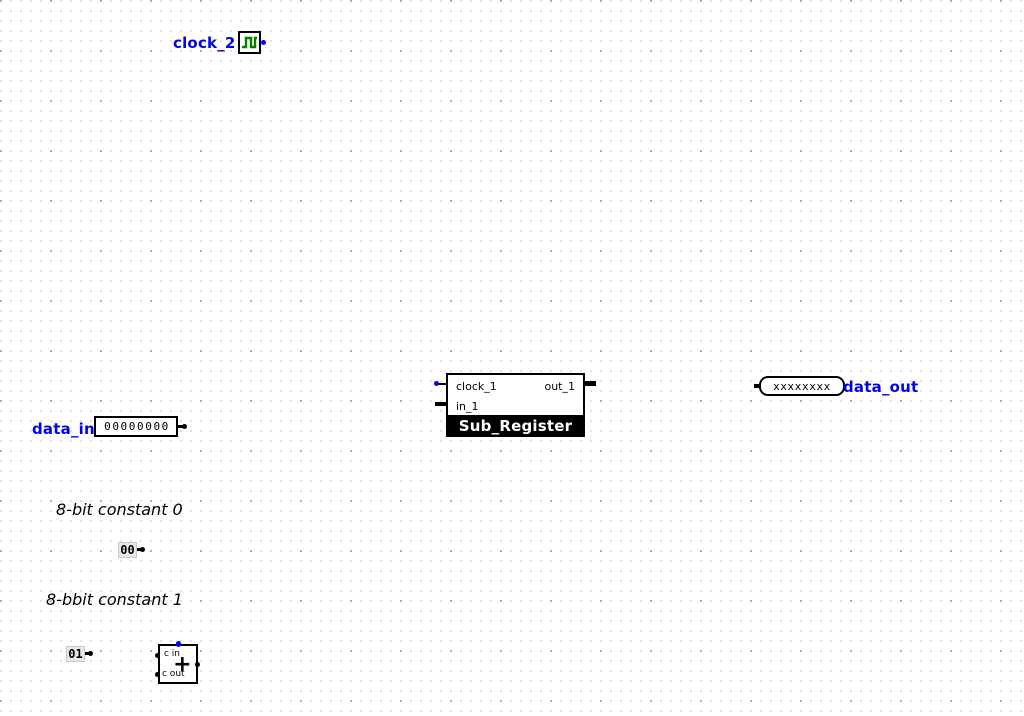  What do you see at coordinates (136, 426) in the screenshot?
I see `data-in-pin: 00000000` at bounding box center [136, 426].